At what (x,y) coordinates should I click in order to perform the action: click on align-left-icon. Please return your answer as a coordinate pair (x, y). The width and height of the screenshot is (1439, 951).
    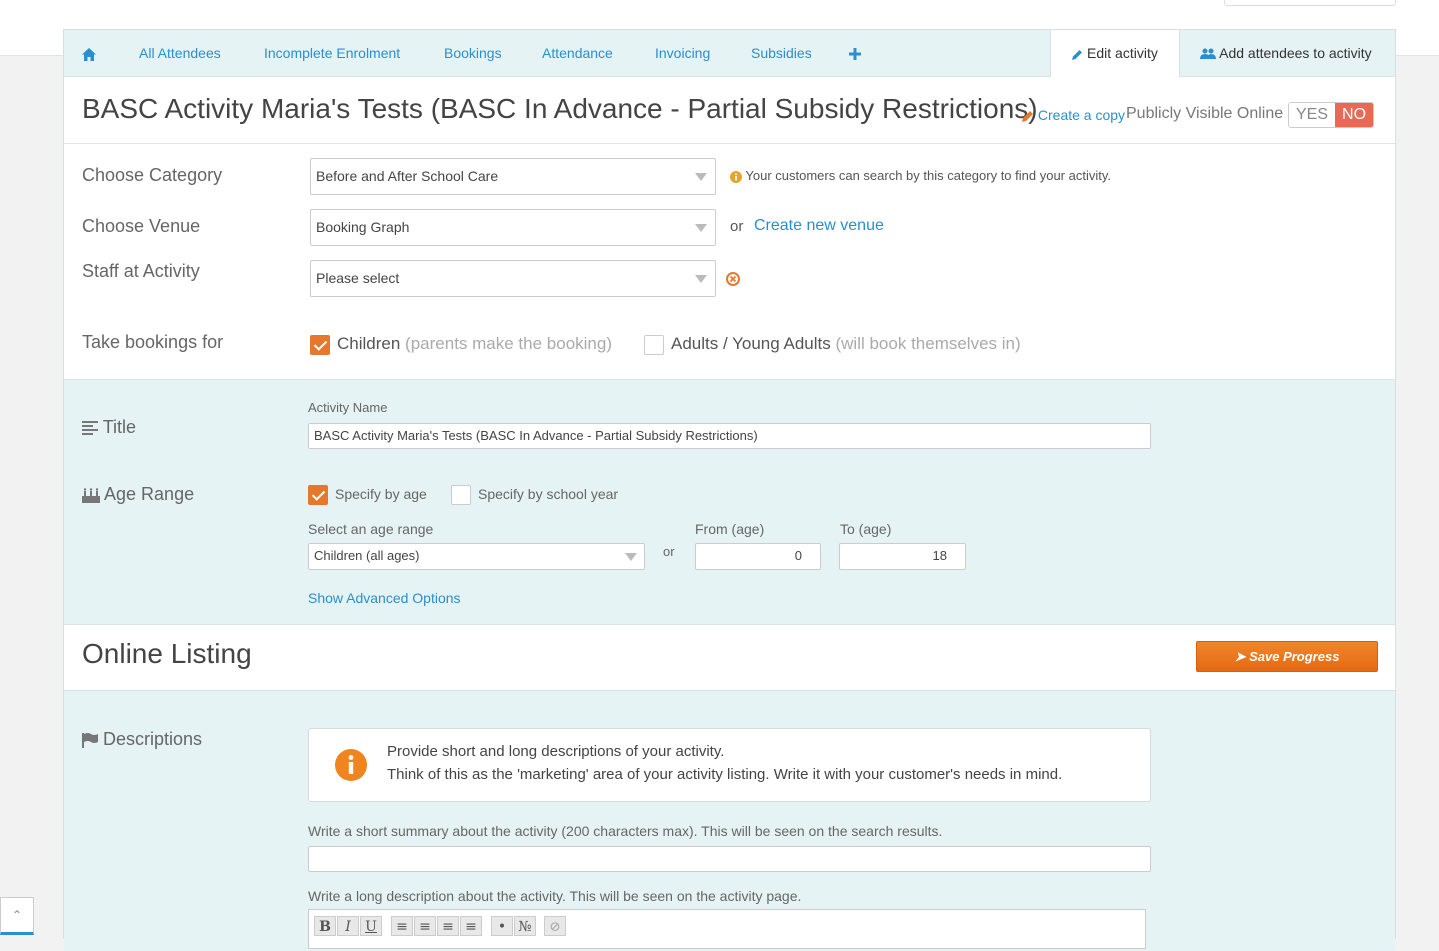
    Looking at the image, I should click on (90, 428).